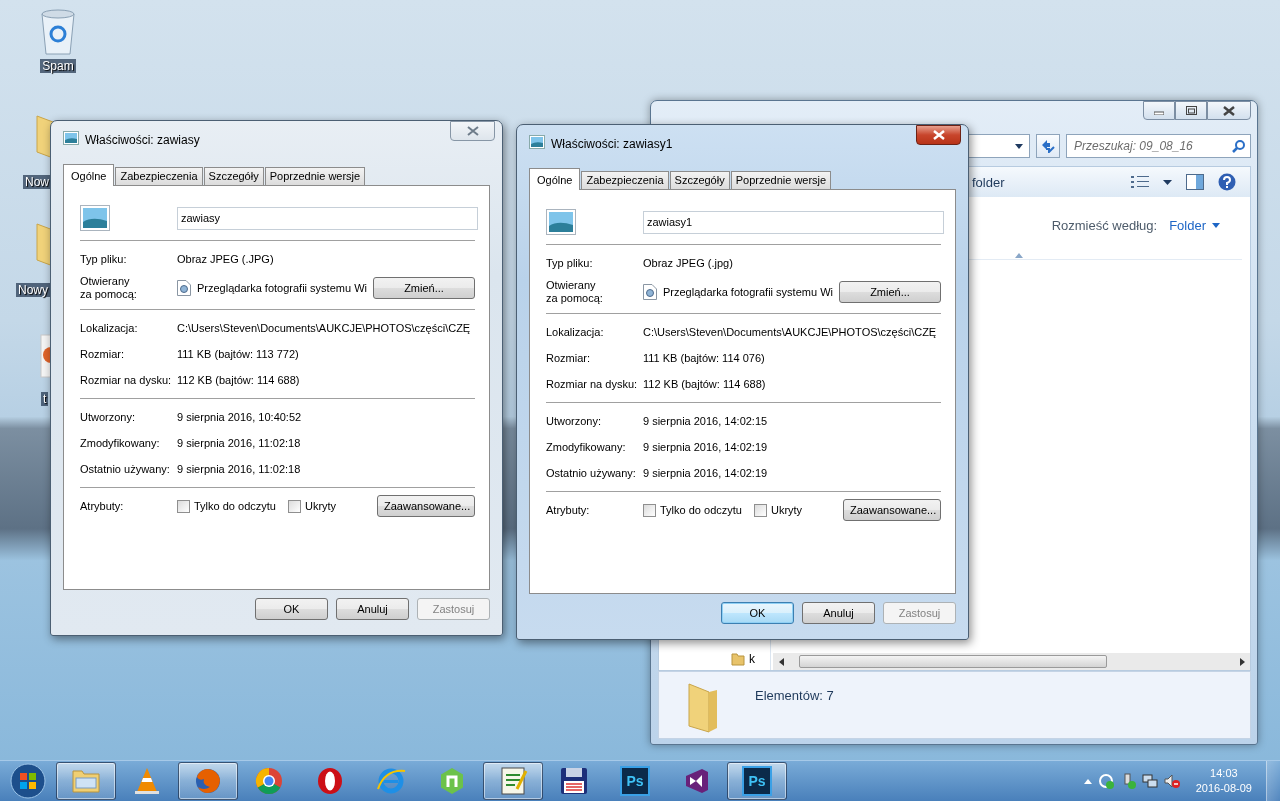  Describe the element at coordinates (1134, 146) in the screenshot. I see `search-placeholder: Przeszukaj: 09_08_16` at that location.